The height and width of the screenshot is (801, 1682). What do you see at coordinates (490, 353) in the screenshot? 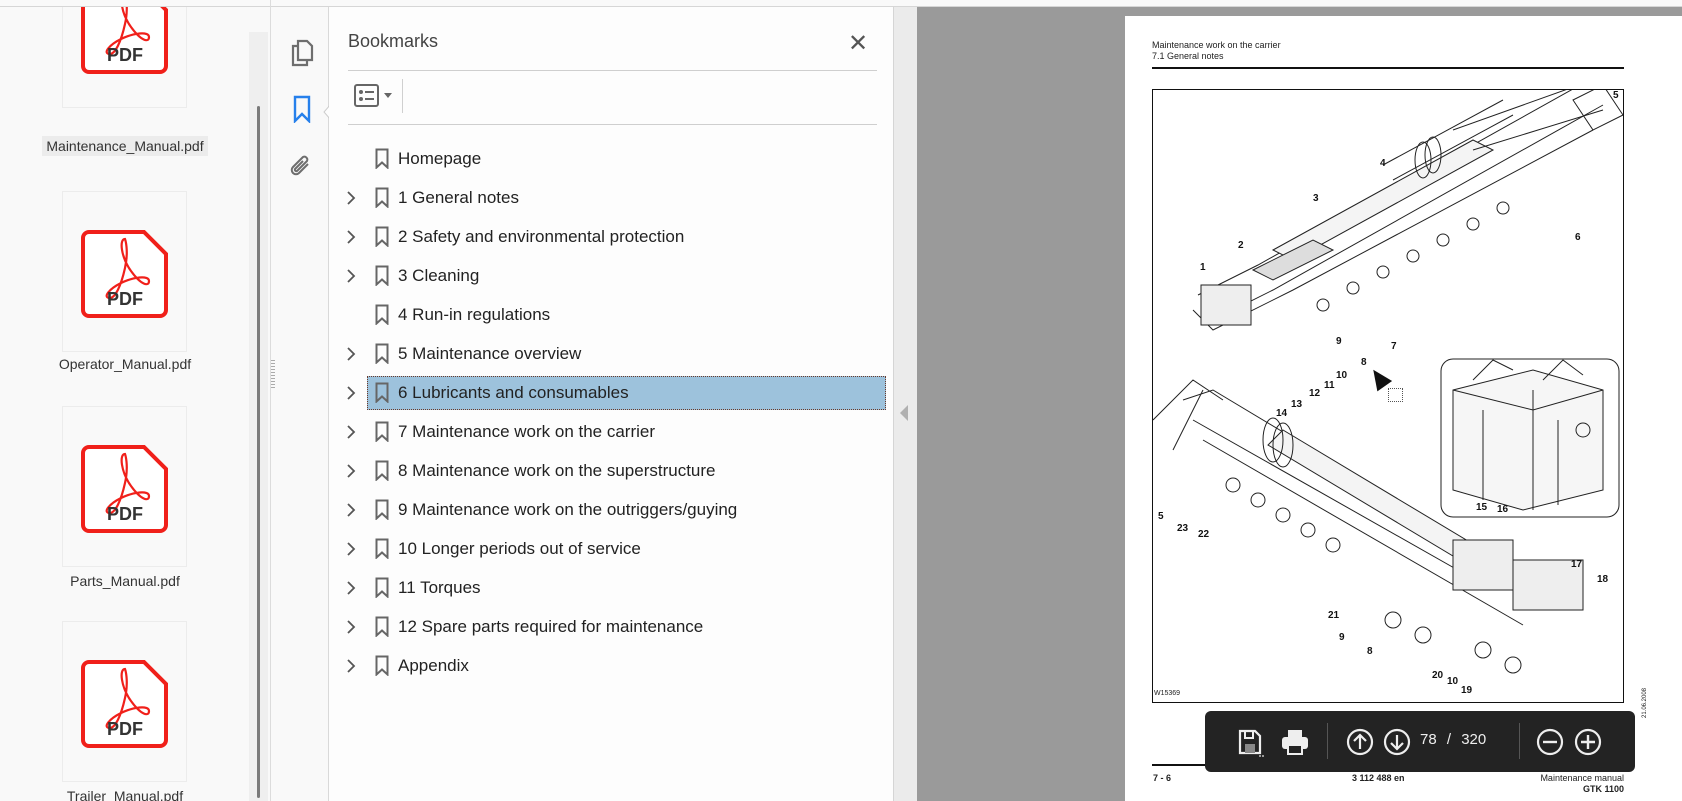
I see `bookmark-label: 5 Maintenance overview` at bounding box center [490, 353].